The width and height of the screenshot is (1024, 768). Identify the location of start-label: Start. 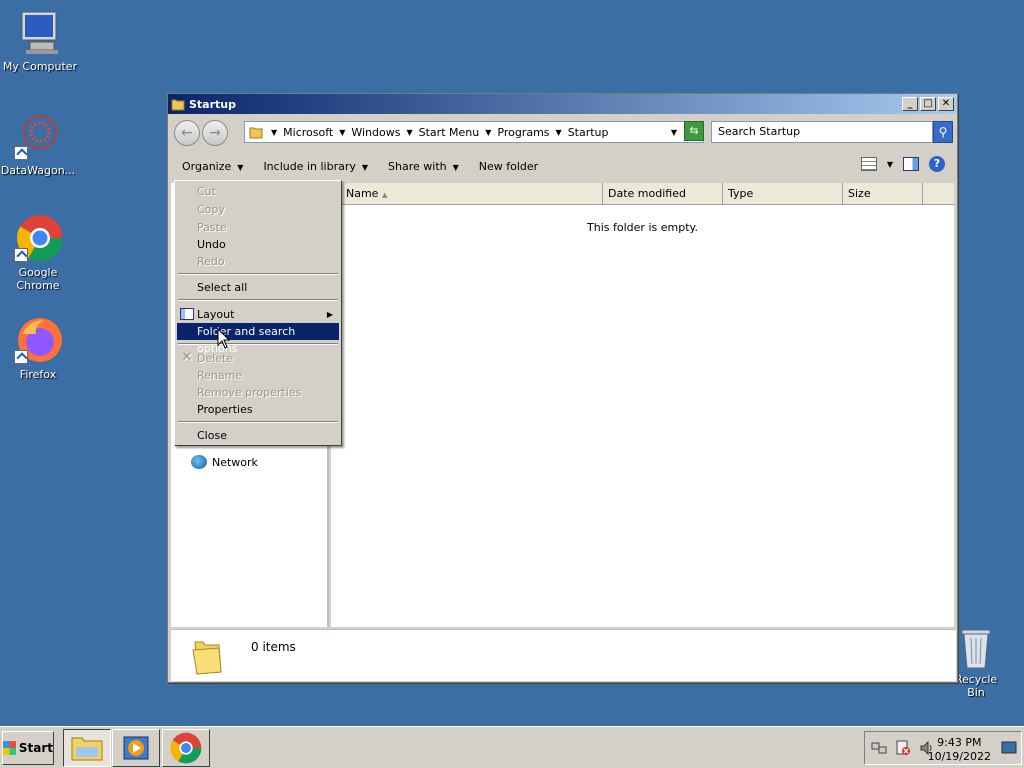
(35, 748).